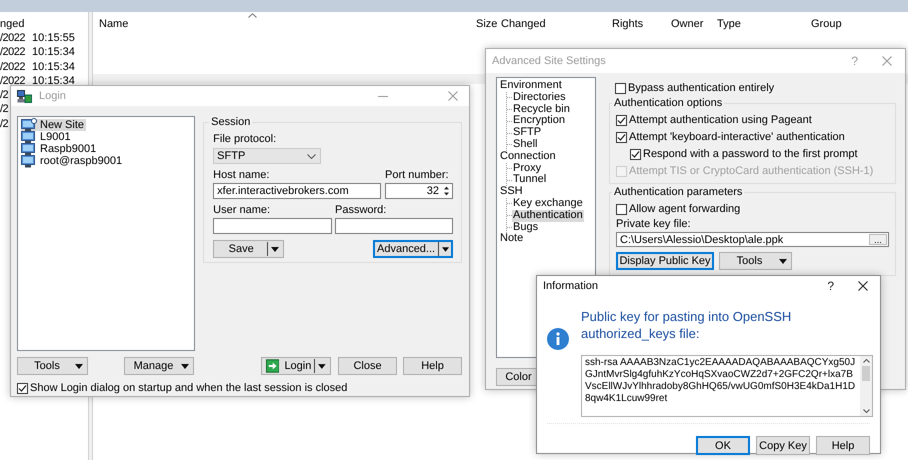 The width and height of the screenshot is (908, 460). I want to click on site-item: L9001, so click(47, 137).